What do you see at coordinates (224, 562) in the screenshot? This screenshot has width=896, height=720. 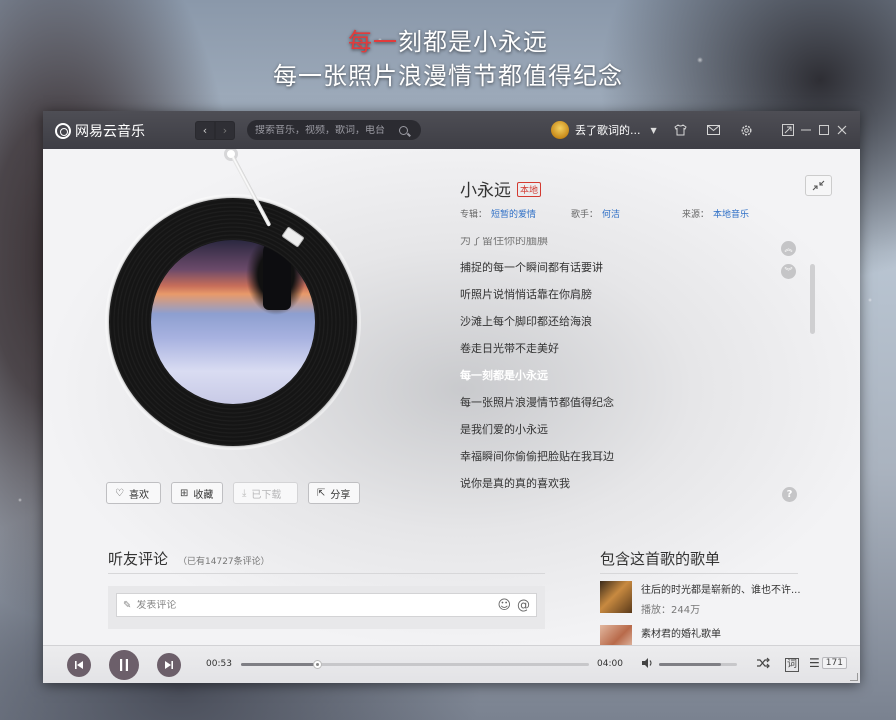 I see `comments-count: （已有14727条评论）` at bounding box center [224, 562].